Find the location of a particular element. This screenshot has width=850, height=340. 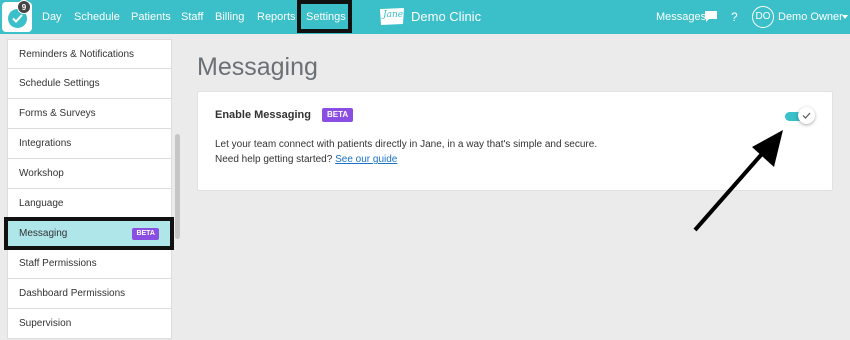

beta-badge: BETA is located at coordinates (338, 115).